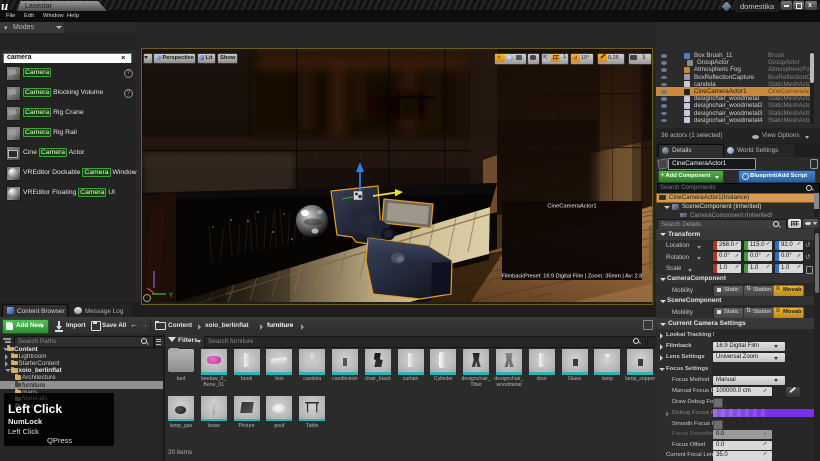  I want to click on svg-text: Y, so click(171, 296).